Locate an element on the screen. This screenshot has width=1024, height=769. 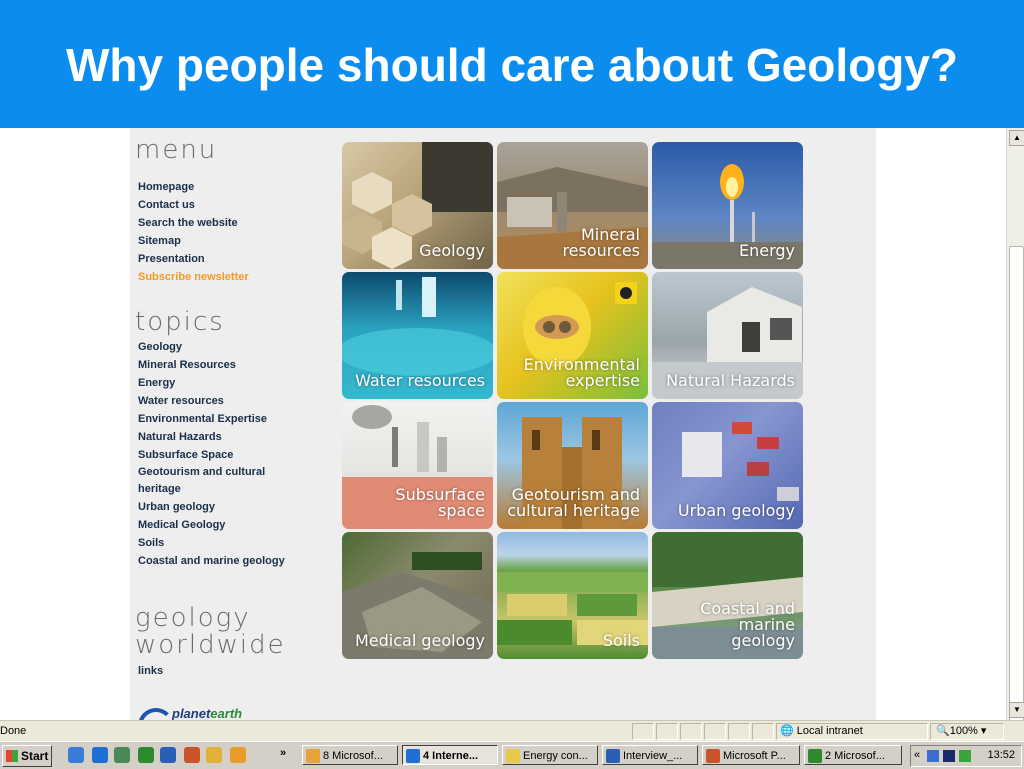
tile-caption: geology is located at coordinates (763, 640).